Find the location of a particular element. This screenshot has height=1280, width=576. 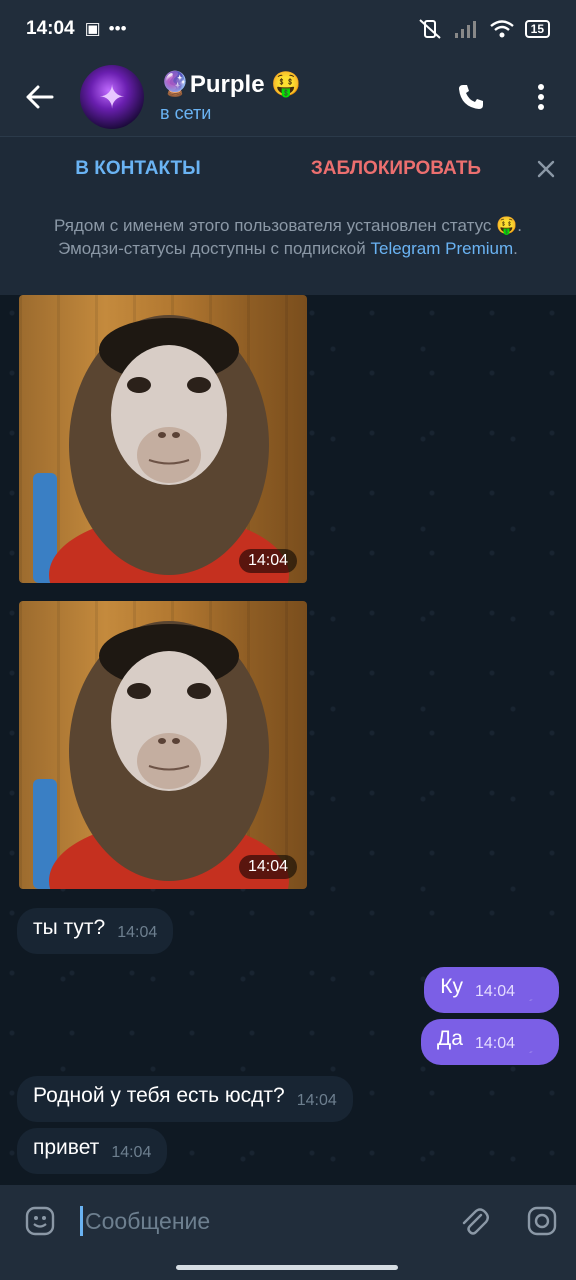

message-input: Сообщение is located at coordinates (260, 1221).